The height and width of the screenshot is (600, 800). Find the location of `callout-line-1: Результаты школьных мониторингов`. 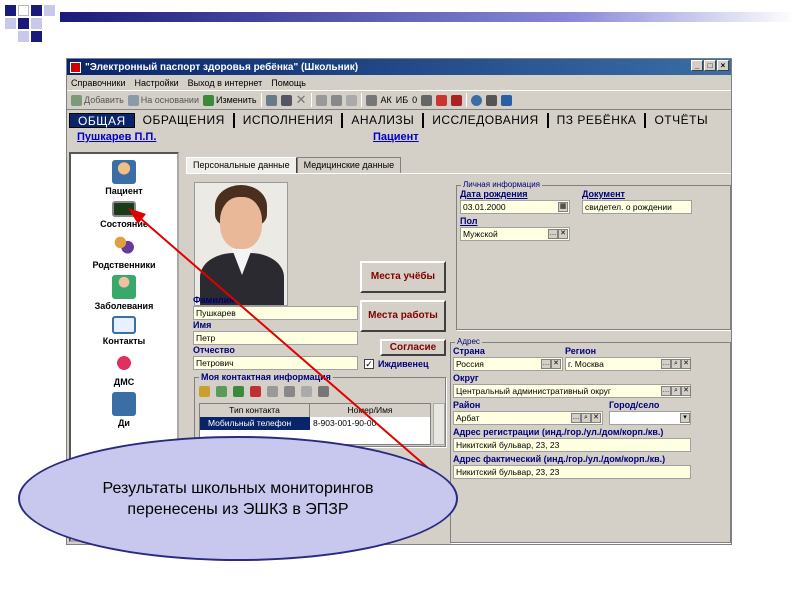

callout-line-1: Результаты школьных мониторингов is located at coordinates (238, 488).